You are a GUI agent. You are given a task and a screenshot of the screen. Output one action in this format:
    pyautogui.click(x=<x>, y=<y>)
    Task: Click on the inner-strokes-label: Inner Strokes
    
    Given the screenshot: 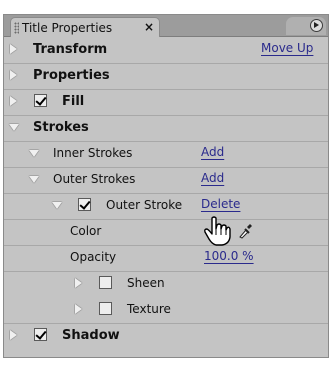 What is the action you would take?
    pyautogui.click(x=93, y=153)
    